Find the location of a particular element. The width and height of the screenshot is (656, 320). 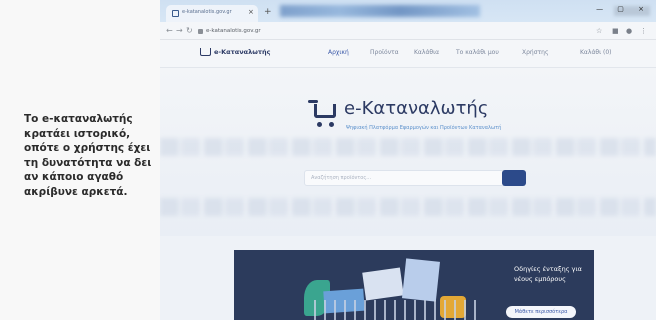

tab-bar: e-katanalotis.gov.gr × + — ▢ × is located at coordinates (408, 11).